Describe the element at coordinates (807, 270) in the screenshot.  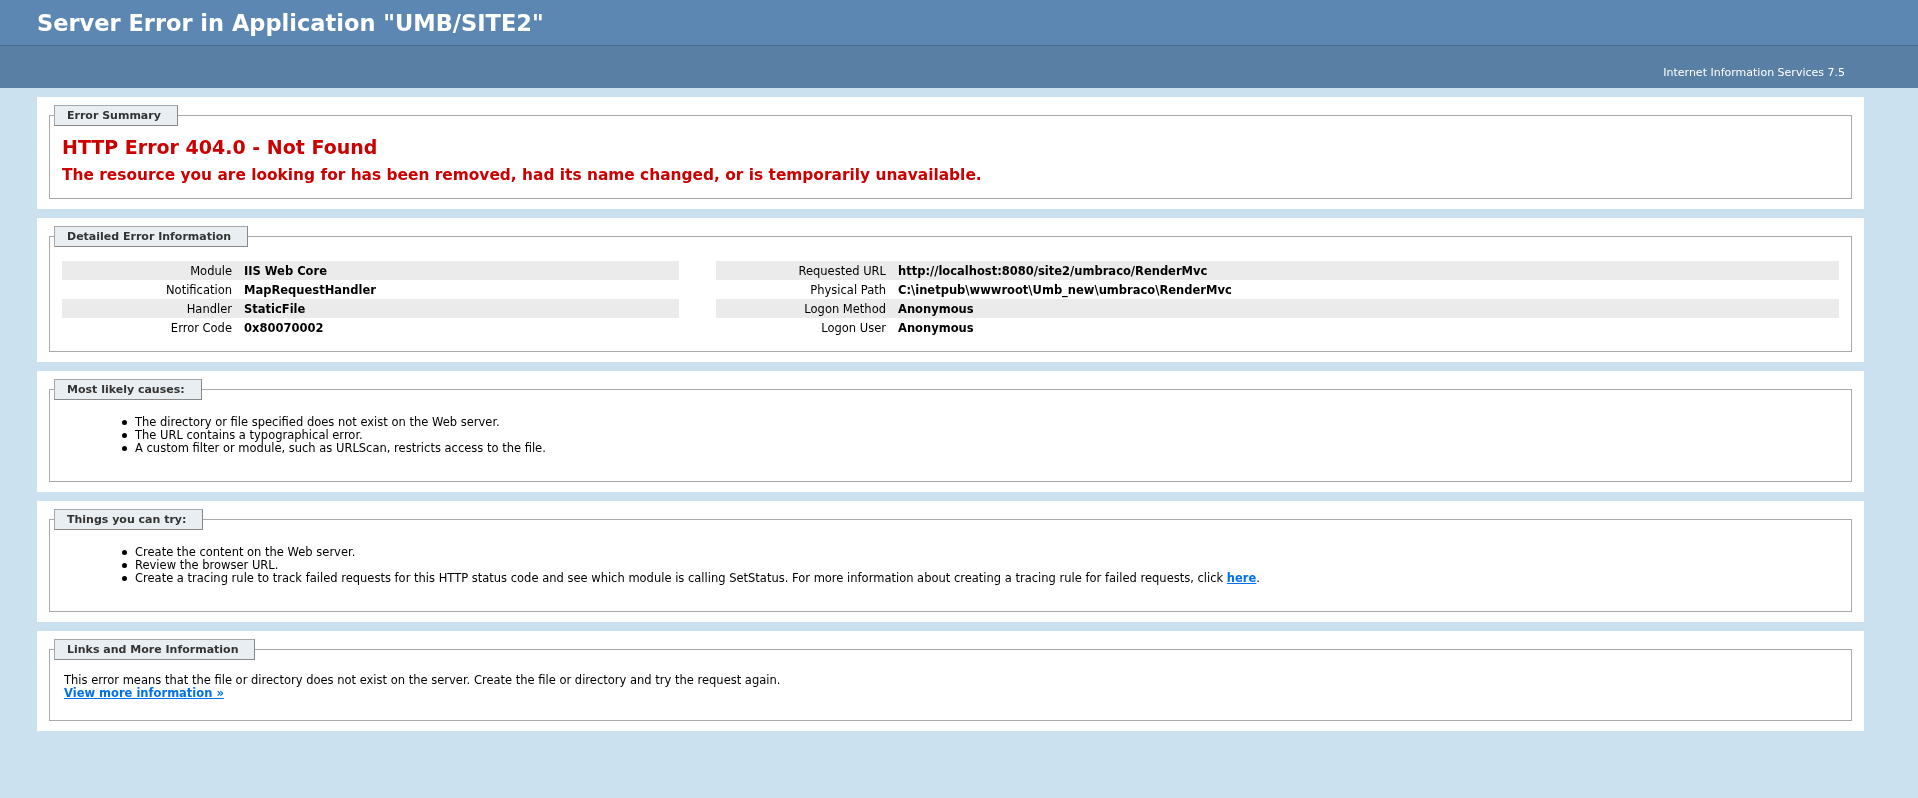
I see `field-label: Requested URL` at that location.